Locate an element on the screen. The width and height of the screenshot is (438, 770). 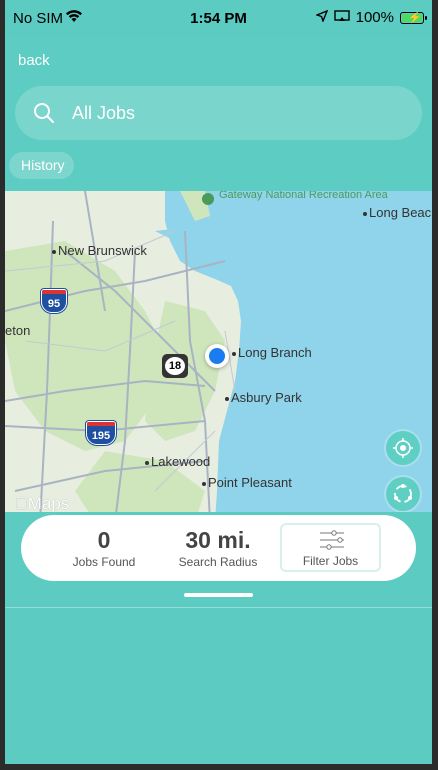
search-text: All Jobs is located at coordinates (104, 113).